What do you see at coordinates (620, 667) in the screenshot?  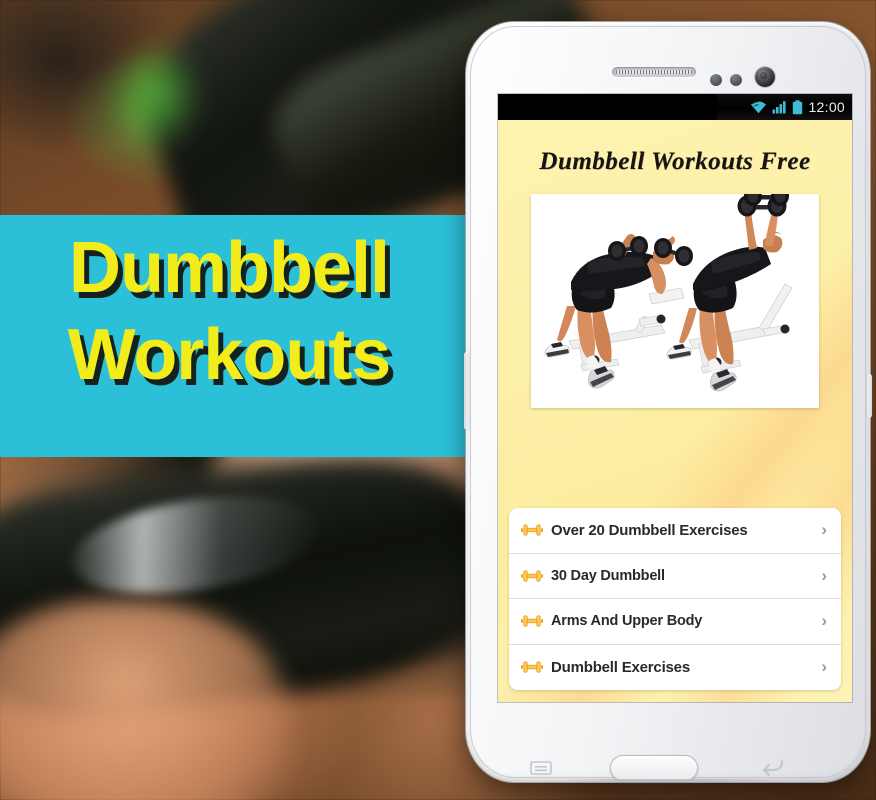 I see `menu-item-label: Dumbbell Exercises` at bounding box center [620, 667].